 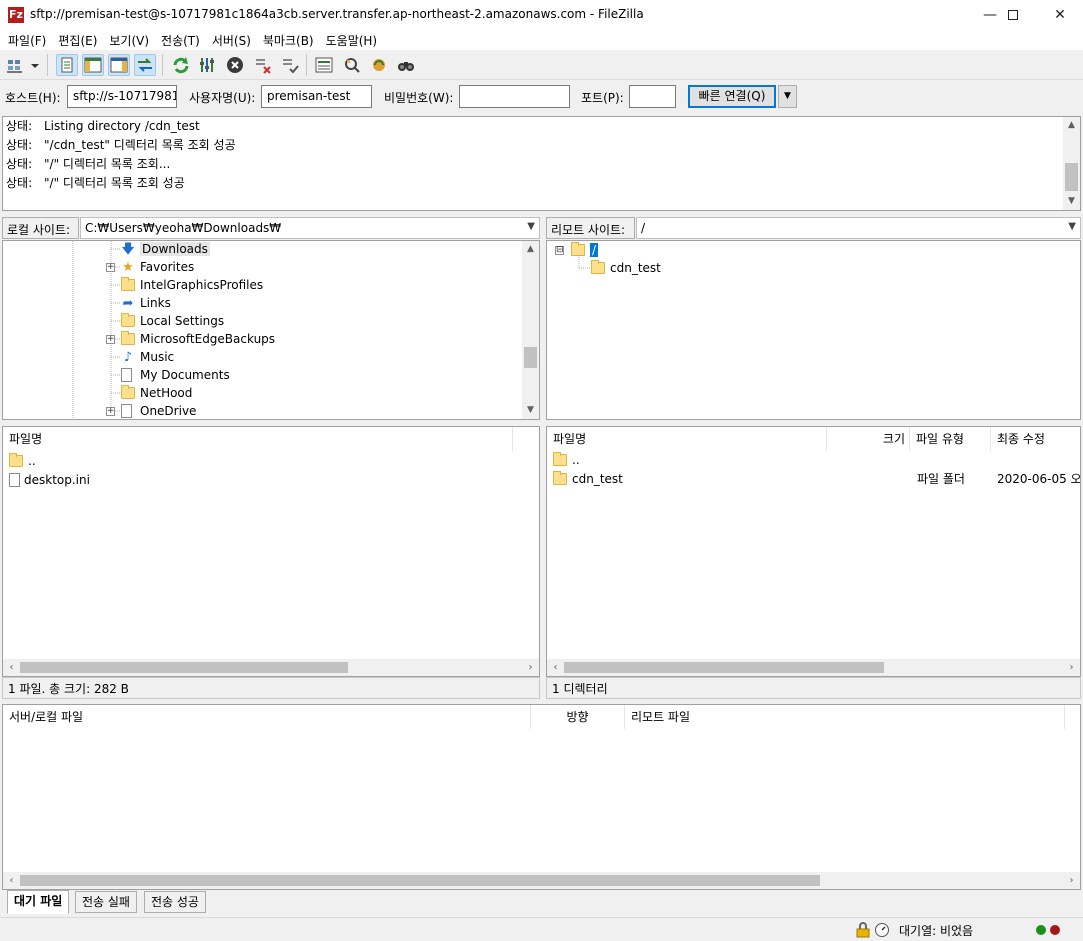 I want to click on cancel-icon, so click(x=235, y=65).